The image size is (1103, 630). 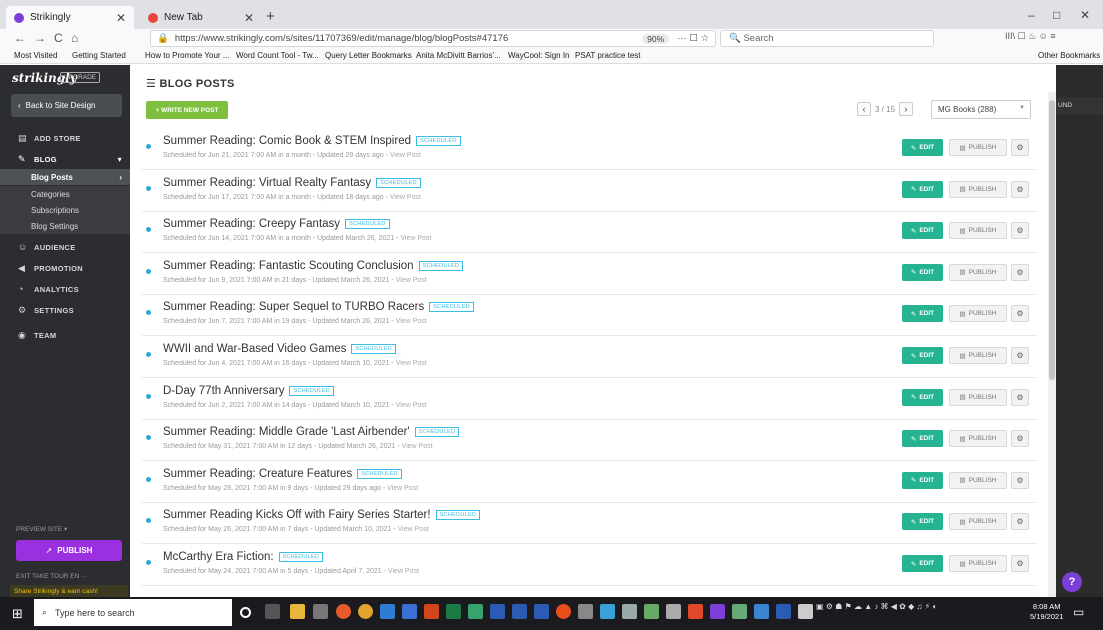 What do you see at coordinates (65, 247) in the screenshot?
I see `sidebar-item-audience: ☺ AUDIENCE` at bounding box center [65, 247].